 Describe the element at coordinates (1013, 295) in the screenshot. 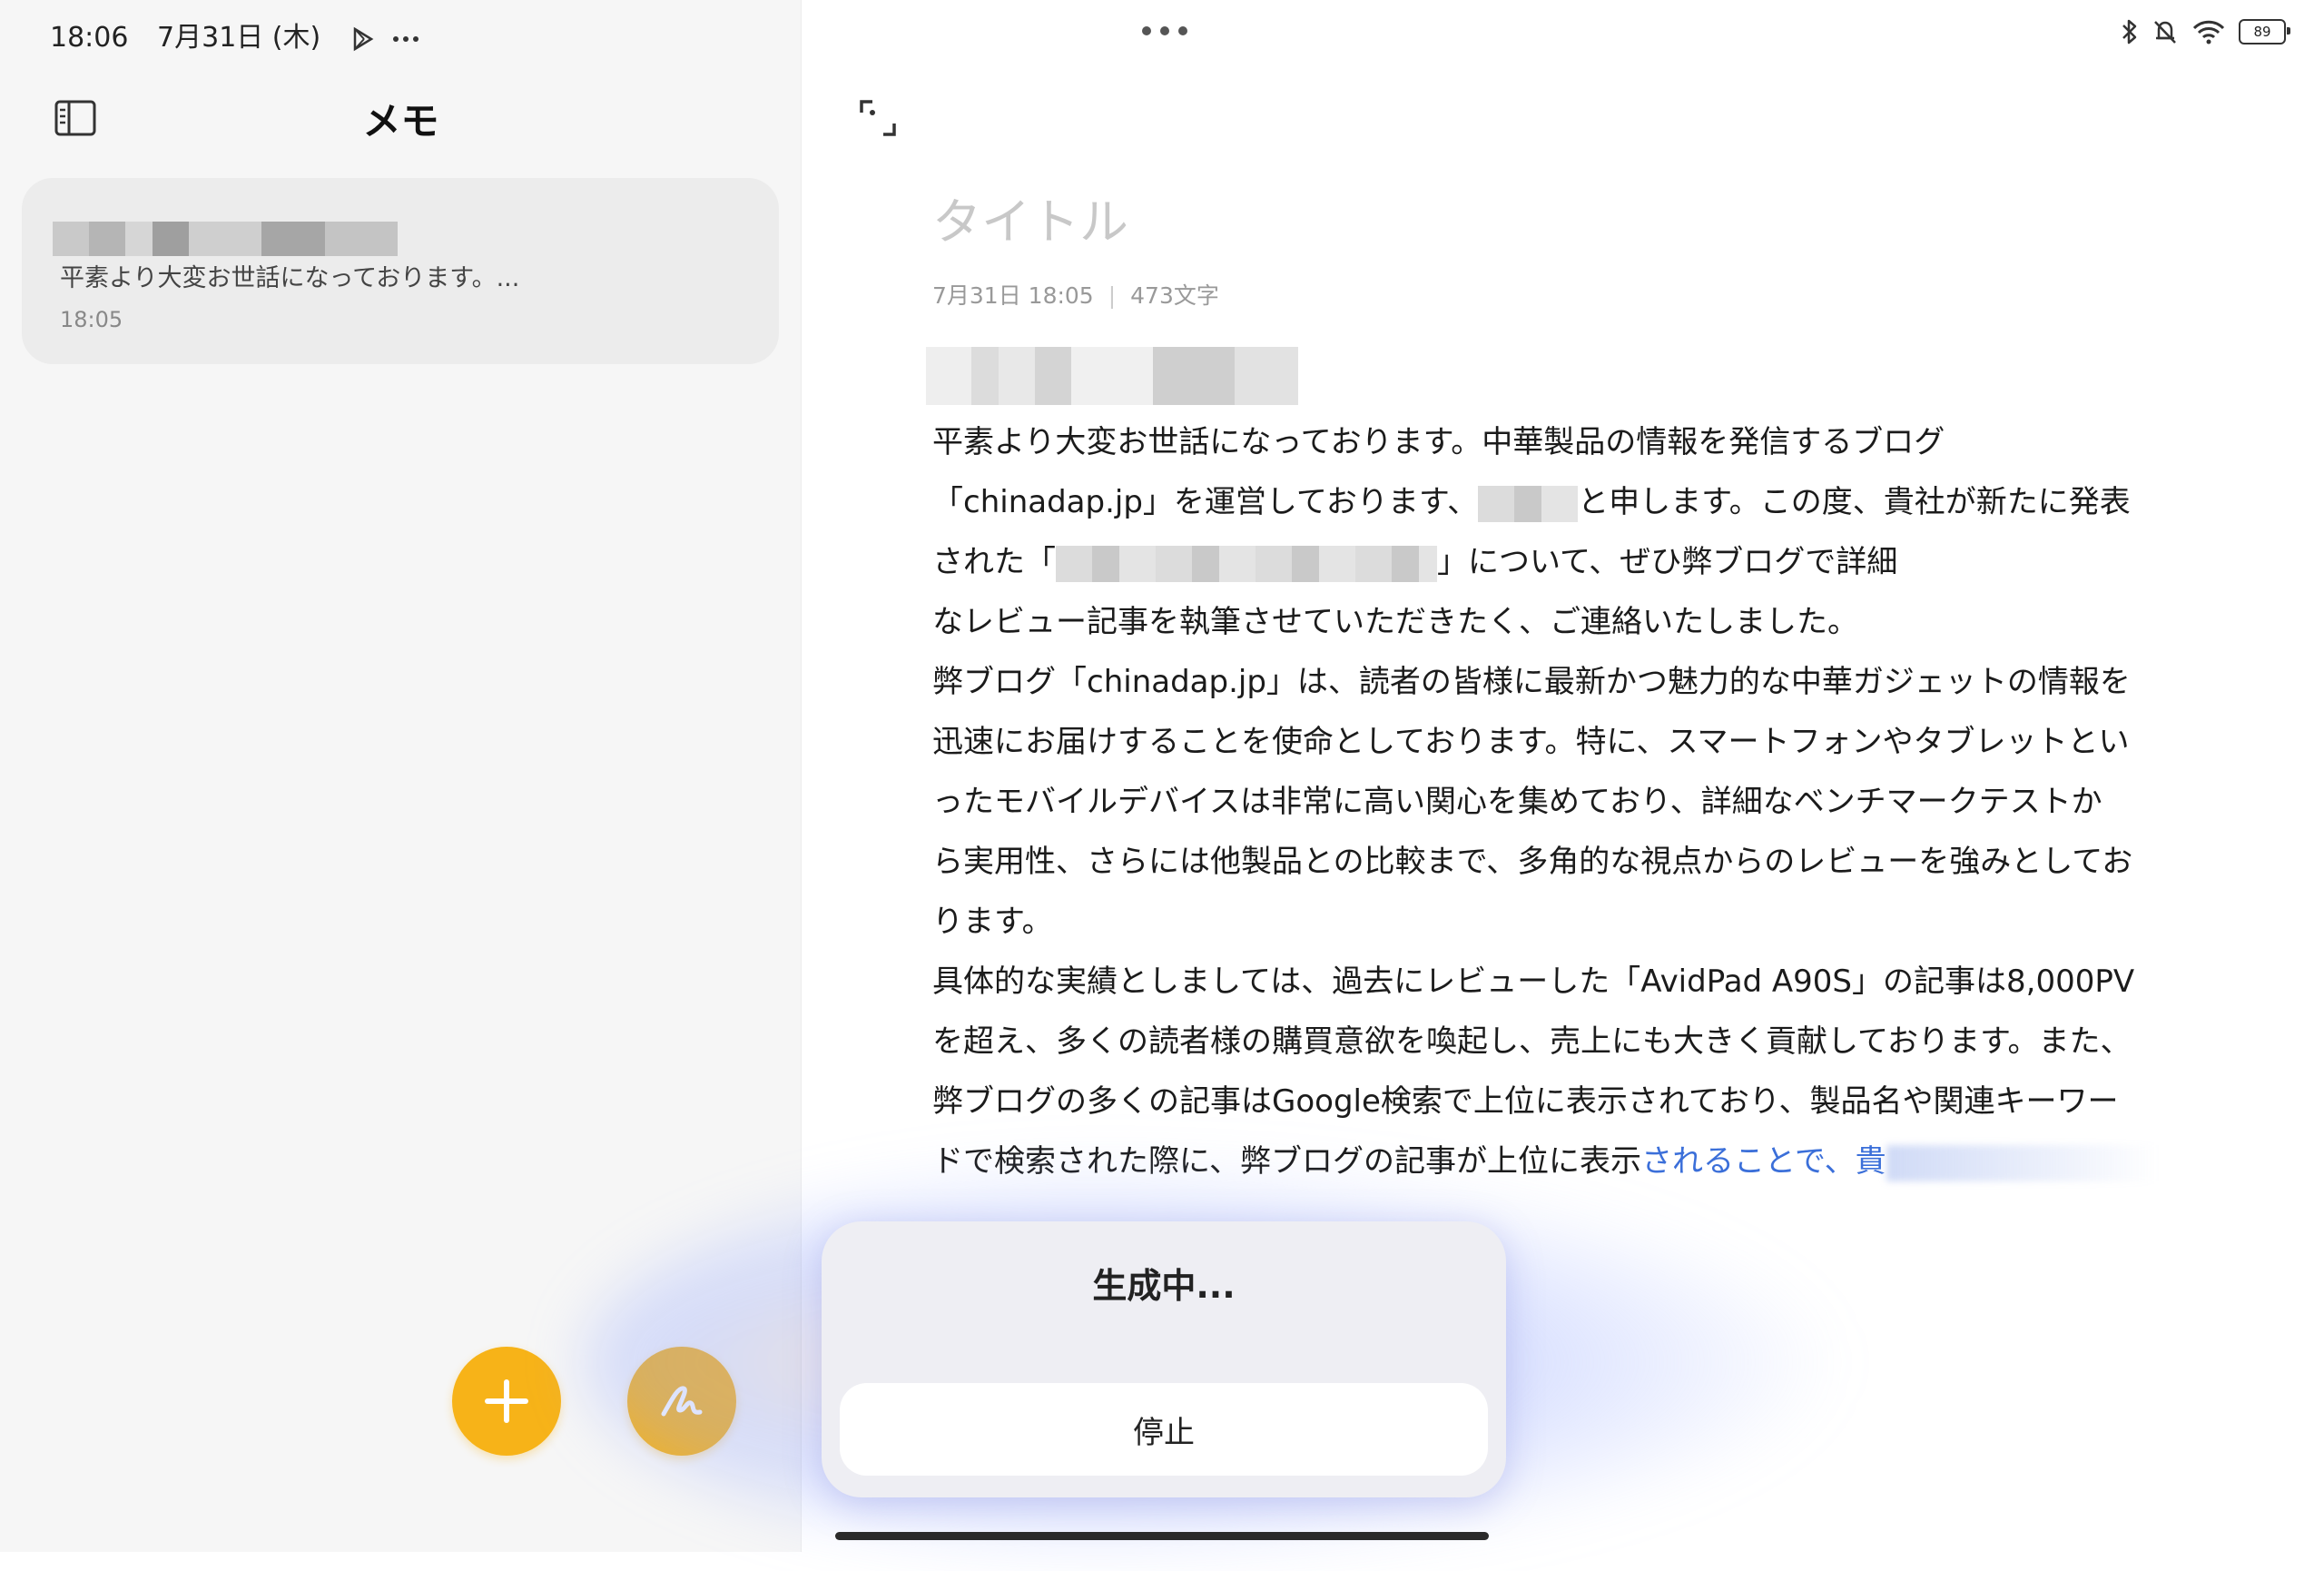

I see `note-date: 7月31日 18:05` at that location.